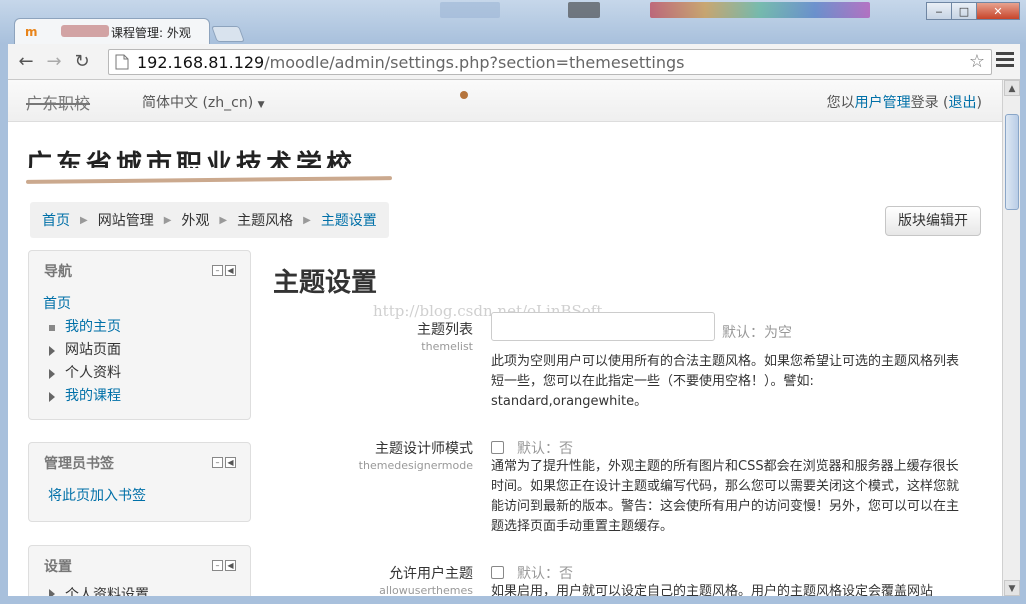 The image size is (1026, 604). I want to click on setting-key: themedesignermode, so click(415, 465).